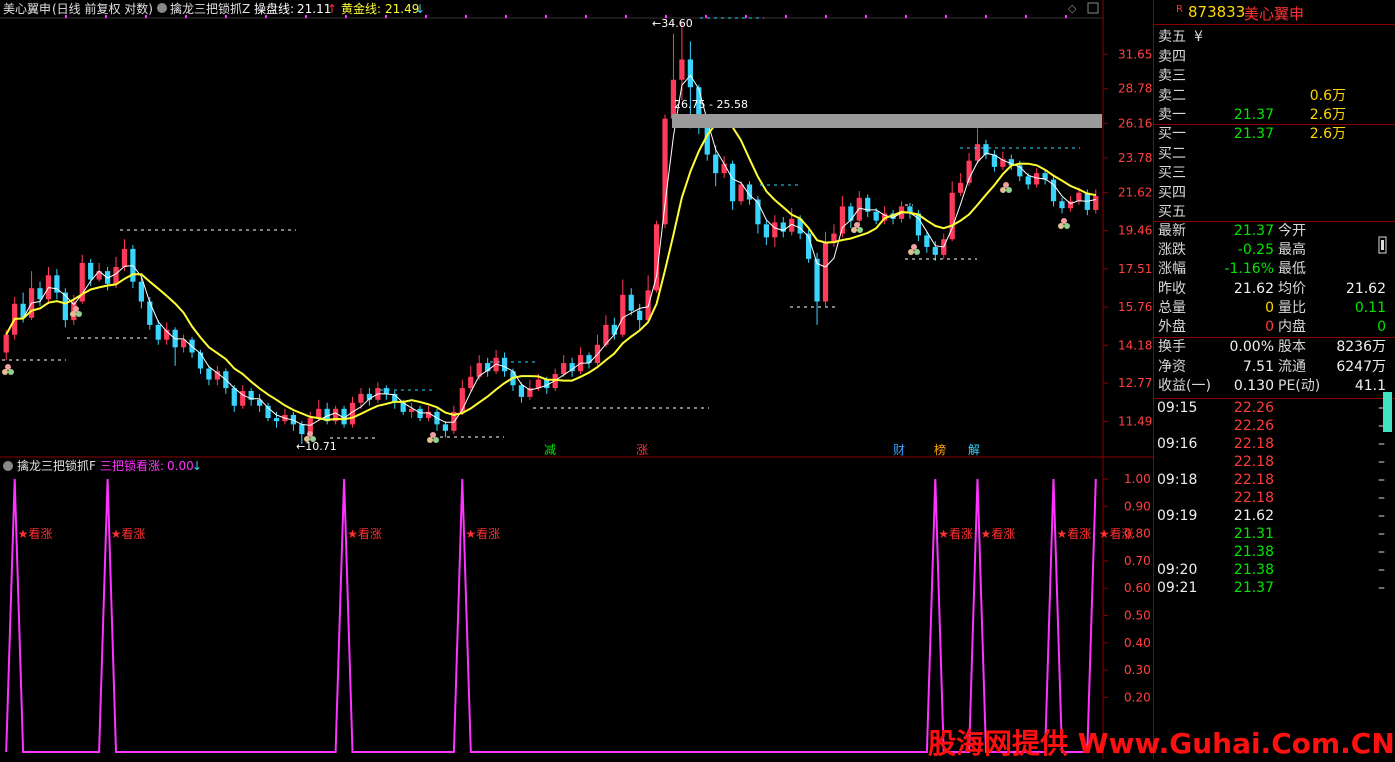  What do you see at coordinates (1135, 89) in the screenshot?
I see `axis-label: 28.78` at bounding box center [1135, 89].